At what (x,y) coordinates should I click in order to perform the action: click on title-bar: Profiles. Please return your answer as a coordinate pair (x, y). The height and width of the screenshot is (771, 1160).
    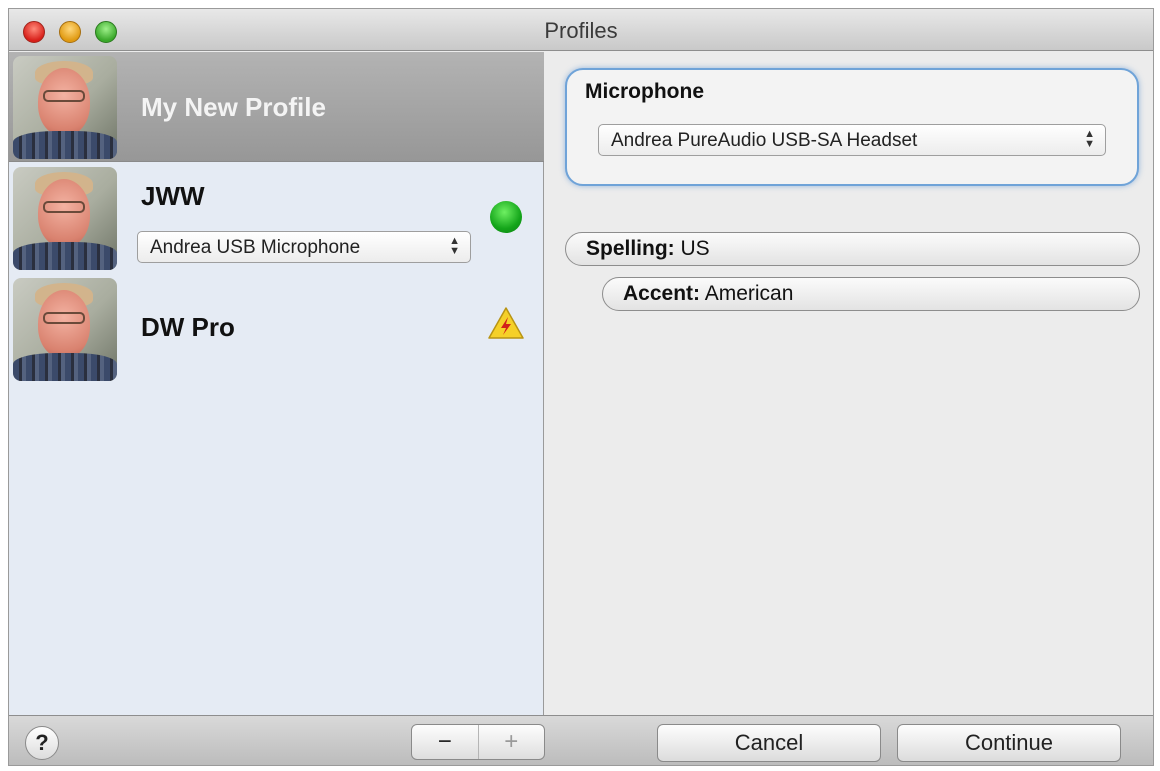
    Looking at the image, I should click on (581, 30).